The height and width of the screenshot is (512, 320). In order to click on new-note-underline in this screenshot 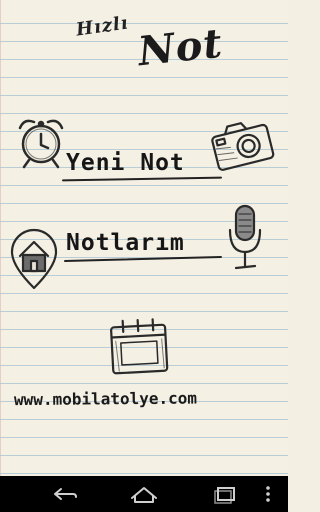, I will do `click(142, 179)`.